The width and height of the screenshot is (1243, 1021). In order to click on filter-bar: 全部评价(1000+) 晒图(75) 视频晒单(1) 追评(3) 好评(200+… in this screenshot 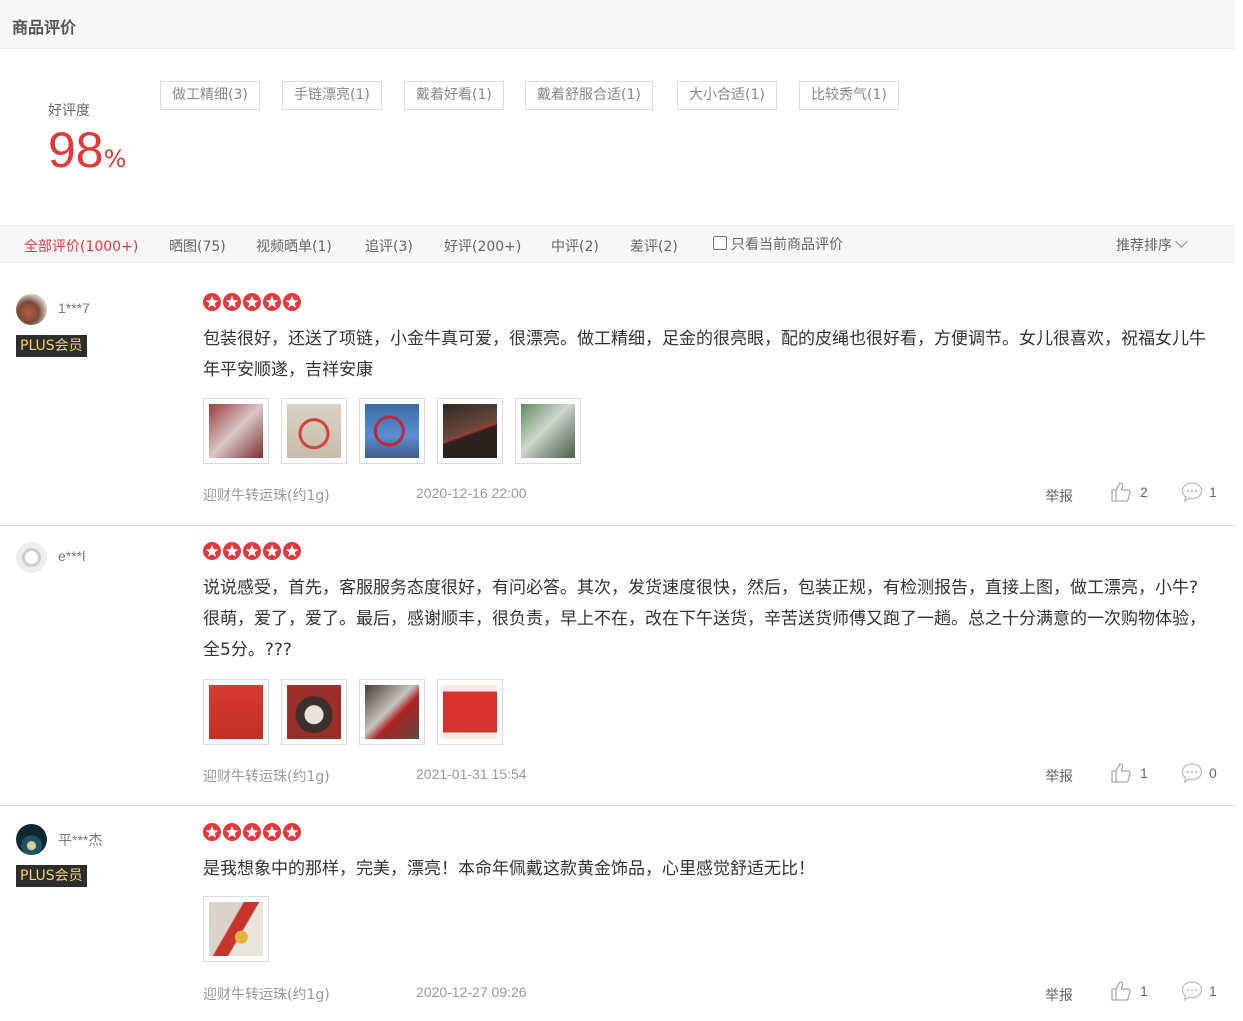, I will do `click(617, 244)`.